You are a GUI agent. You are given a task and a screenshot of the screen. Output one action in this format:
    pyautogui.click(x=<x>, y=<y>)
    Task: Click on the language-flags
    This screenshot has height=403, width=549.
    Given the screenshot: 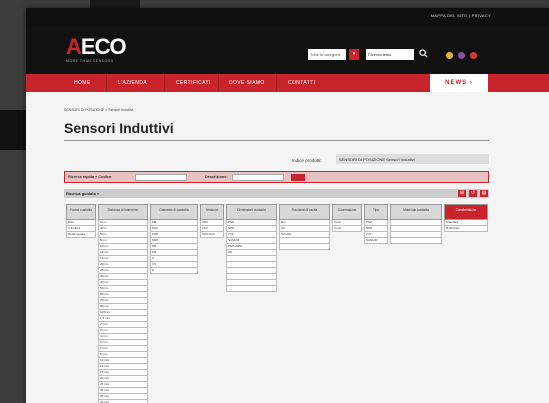 What is the action you would take?
    pyautogui.click(x=461, y=55)
    